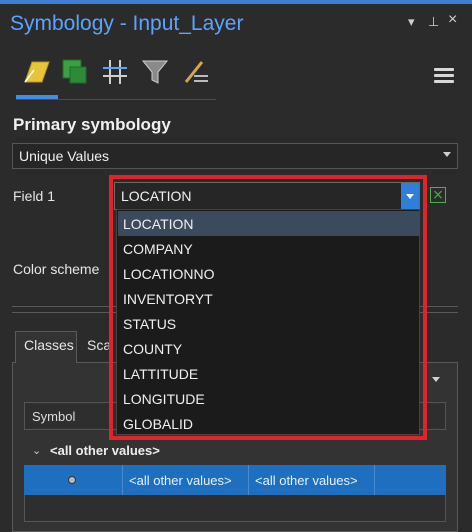  I want to click on pin-icon: ⊥, so click(433, 22).